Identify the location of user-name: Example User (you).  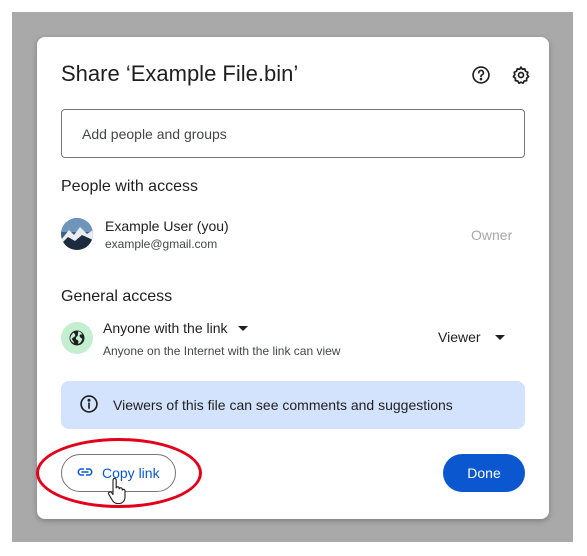
(167, 226).